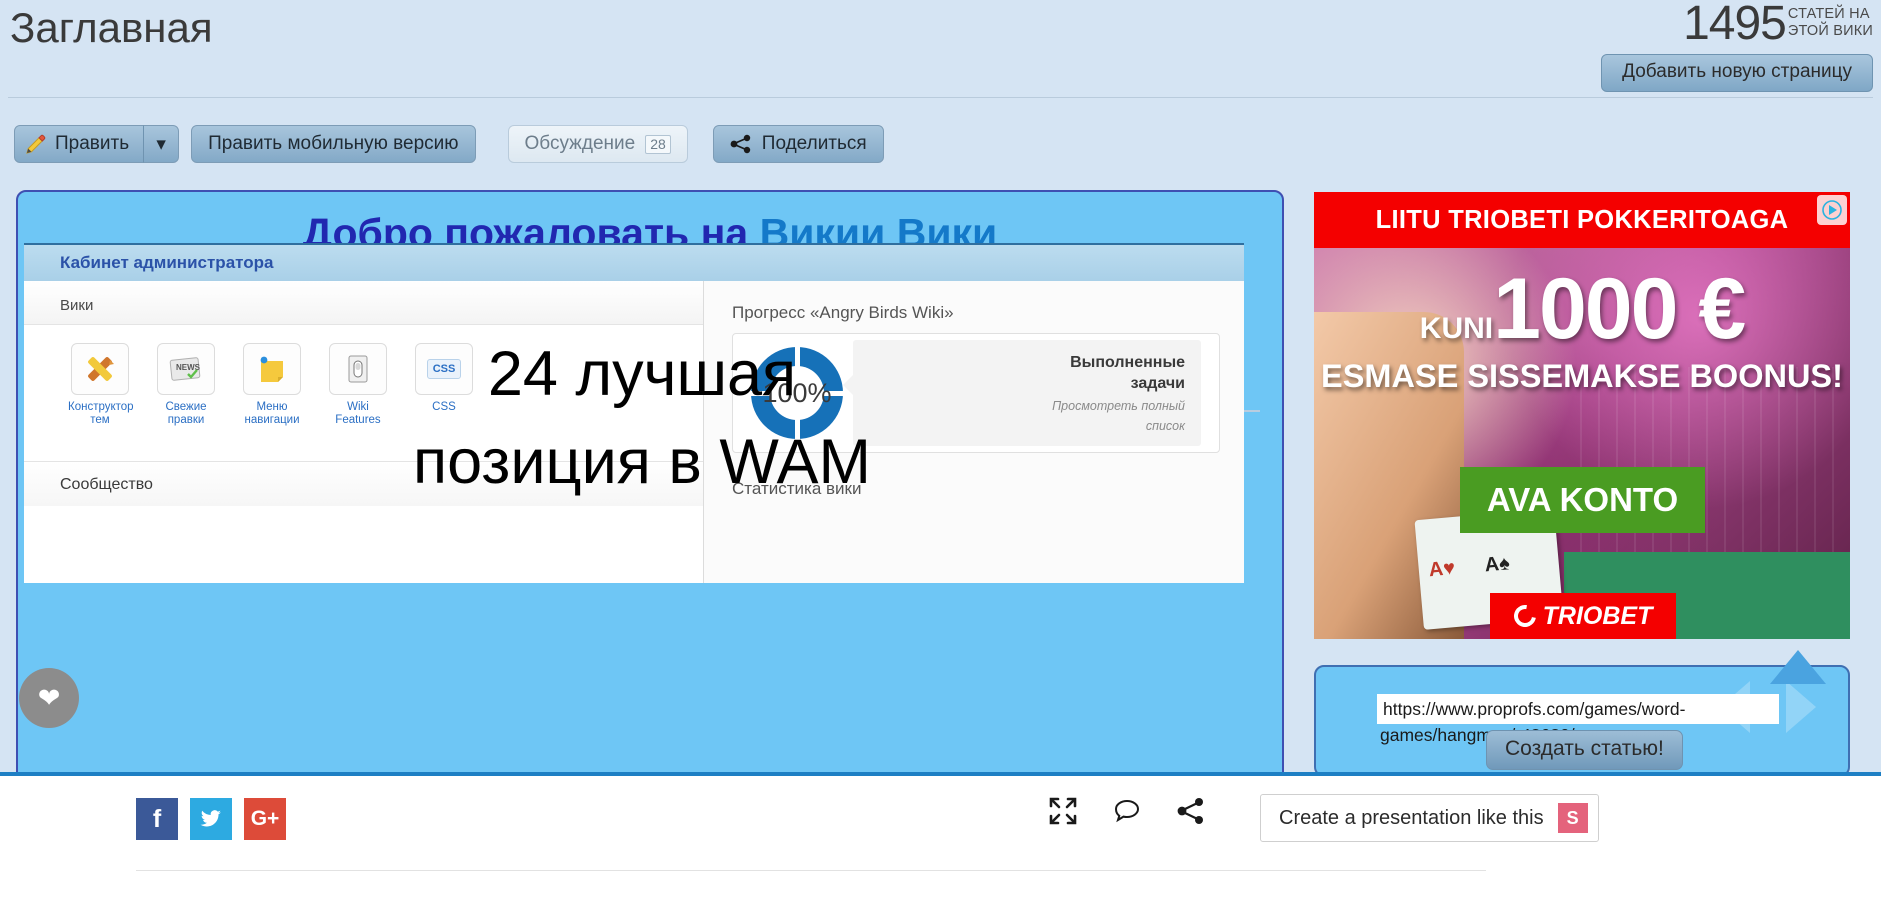 The width and height of the screenshot is (1881, 916). Describe the element at coordinates (1737, 73) in the screenshot. I see `add-new-page-button: Добавить новую страницу` at that location.